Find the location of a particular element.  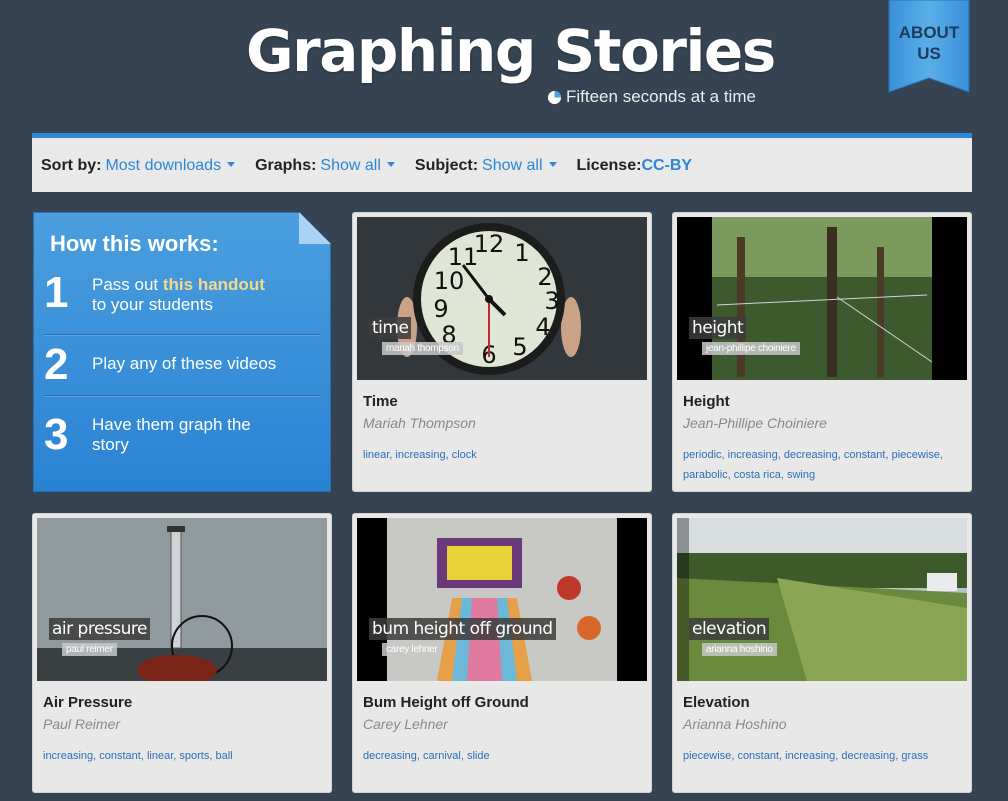

svg-text: 10 is located at coordinates (449, 281).